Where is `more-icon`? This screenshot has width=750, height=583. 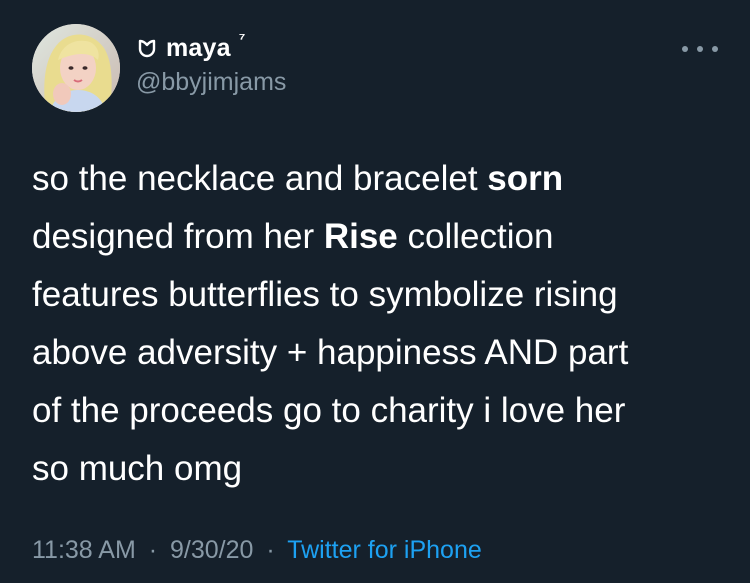 more-icon is located at coordinates (700, 49).